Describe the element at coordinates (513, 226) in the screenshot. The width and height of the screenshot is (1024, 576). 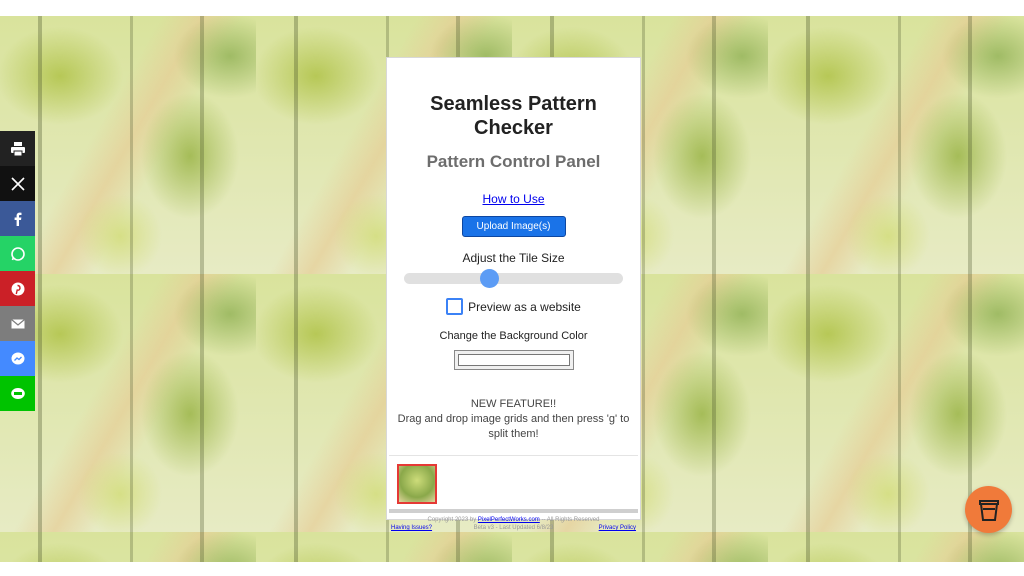
I see `upload-images-button: Upload Image(s)` at that location.